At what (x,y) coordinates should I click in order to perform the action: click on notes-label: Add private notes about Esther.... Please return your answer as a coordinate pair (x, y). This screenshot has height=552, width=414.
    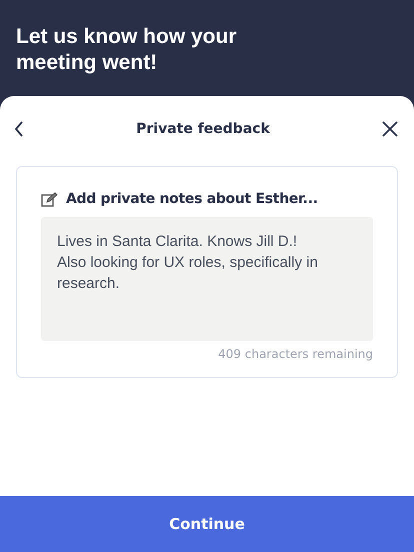
    Looking at the image, I should click on (192, 199).